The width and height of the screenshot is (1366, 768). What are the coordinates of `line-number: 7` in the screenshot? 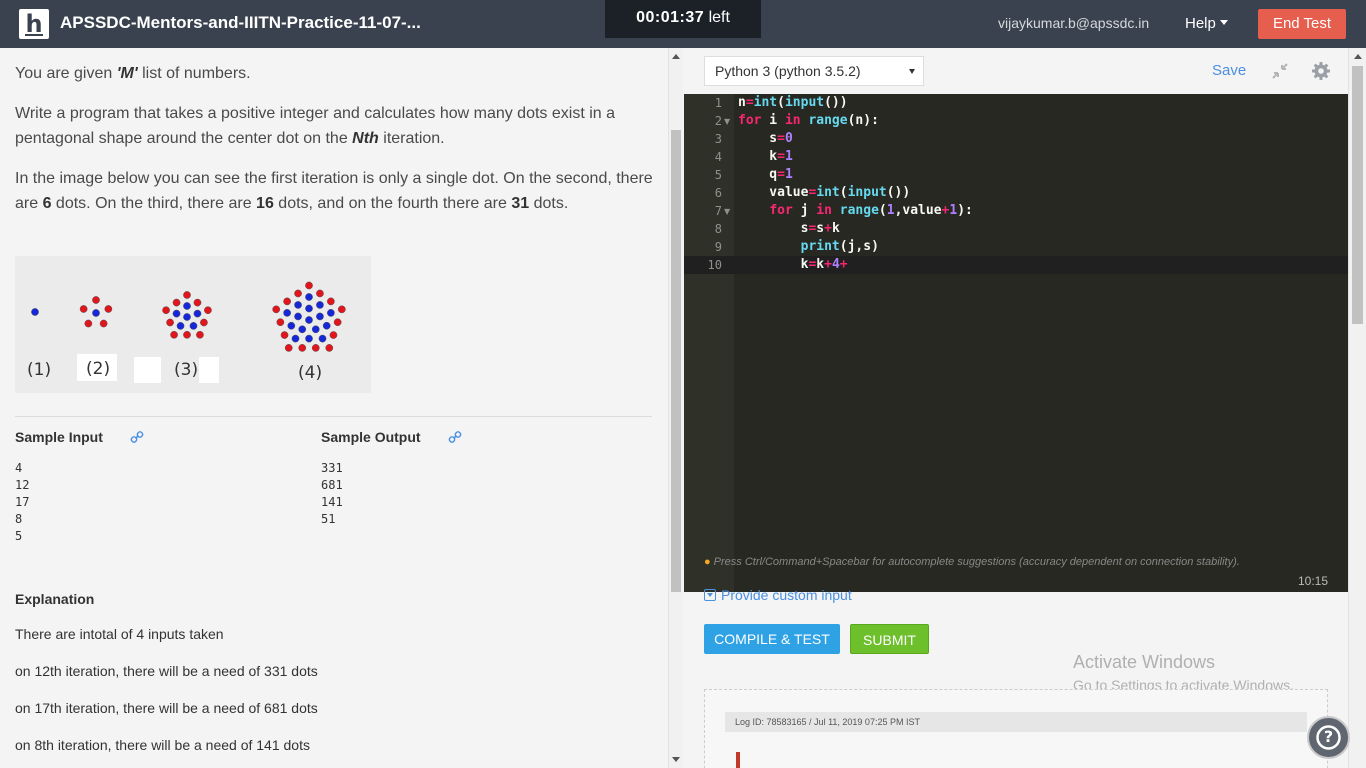 It's located at (718, 211).